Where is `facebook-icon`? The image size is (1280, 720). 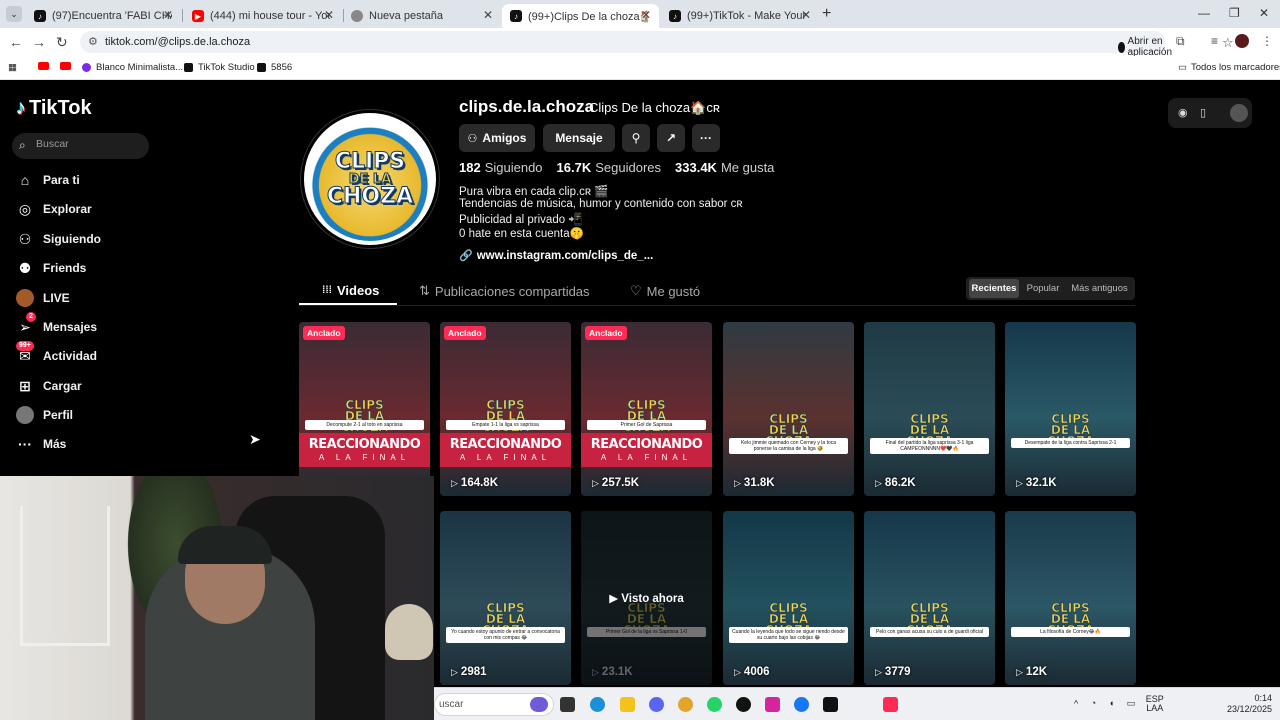 facebook-icon is located at coordinates (801, 704).